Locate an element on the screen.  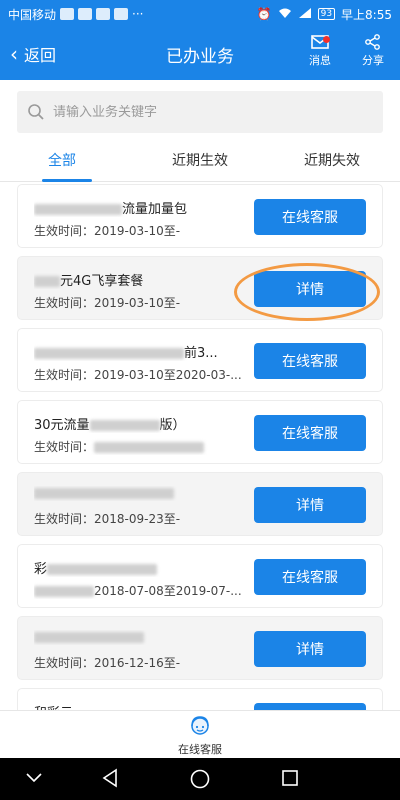
system-nav-bar is located at coordinates (200, 779).